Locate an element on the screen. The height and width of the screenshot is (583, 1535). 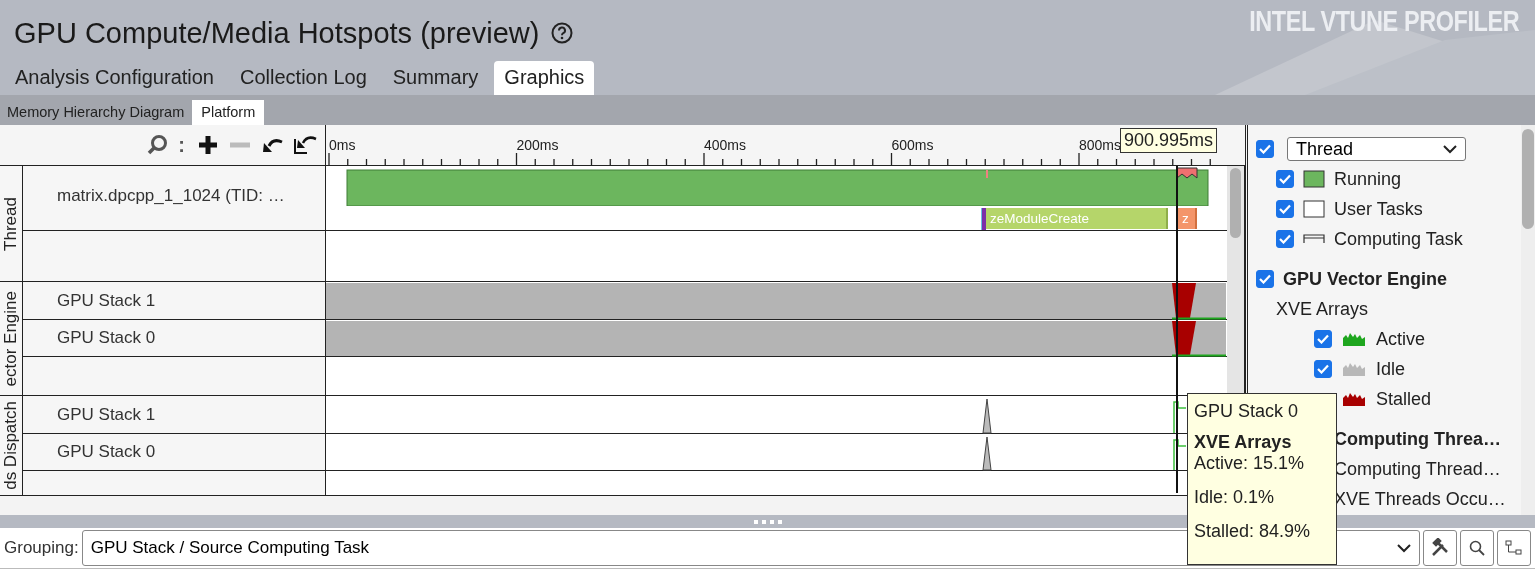
hammer-icon is located at coordinates (1440, 548).